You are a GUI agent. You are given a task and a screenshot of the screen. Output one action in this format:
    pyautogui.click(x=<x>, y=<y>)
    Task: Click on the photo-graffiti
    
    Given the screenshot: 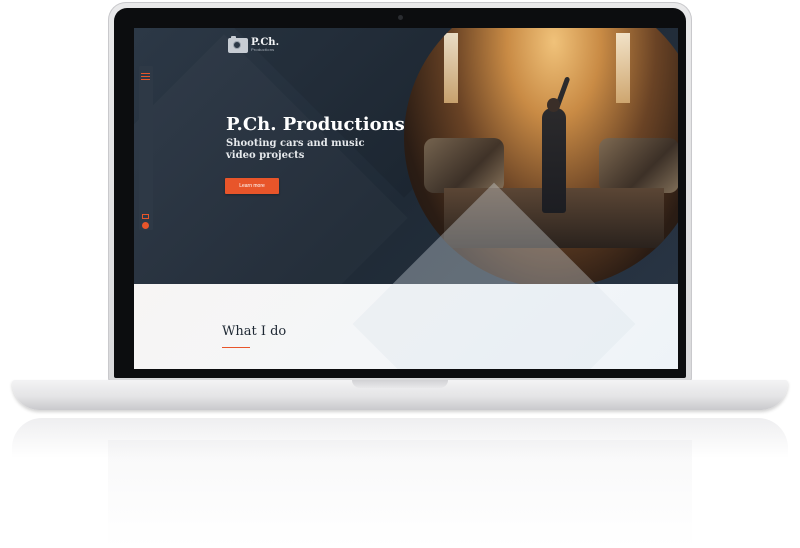 What is the action you would take?
    pyautogui.click(x=638, y=165)
    